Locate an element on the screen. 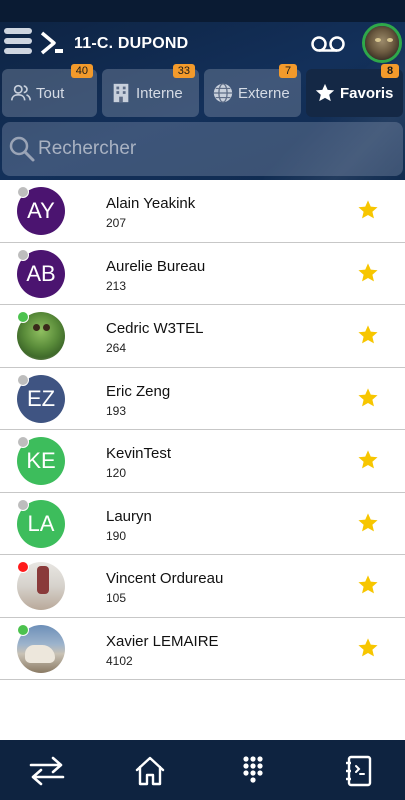 The height and width of the screenshot is (800, 405). globe-icon is located at coordinates (223, 93).